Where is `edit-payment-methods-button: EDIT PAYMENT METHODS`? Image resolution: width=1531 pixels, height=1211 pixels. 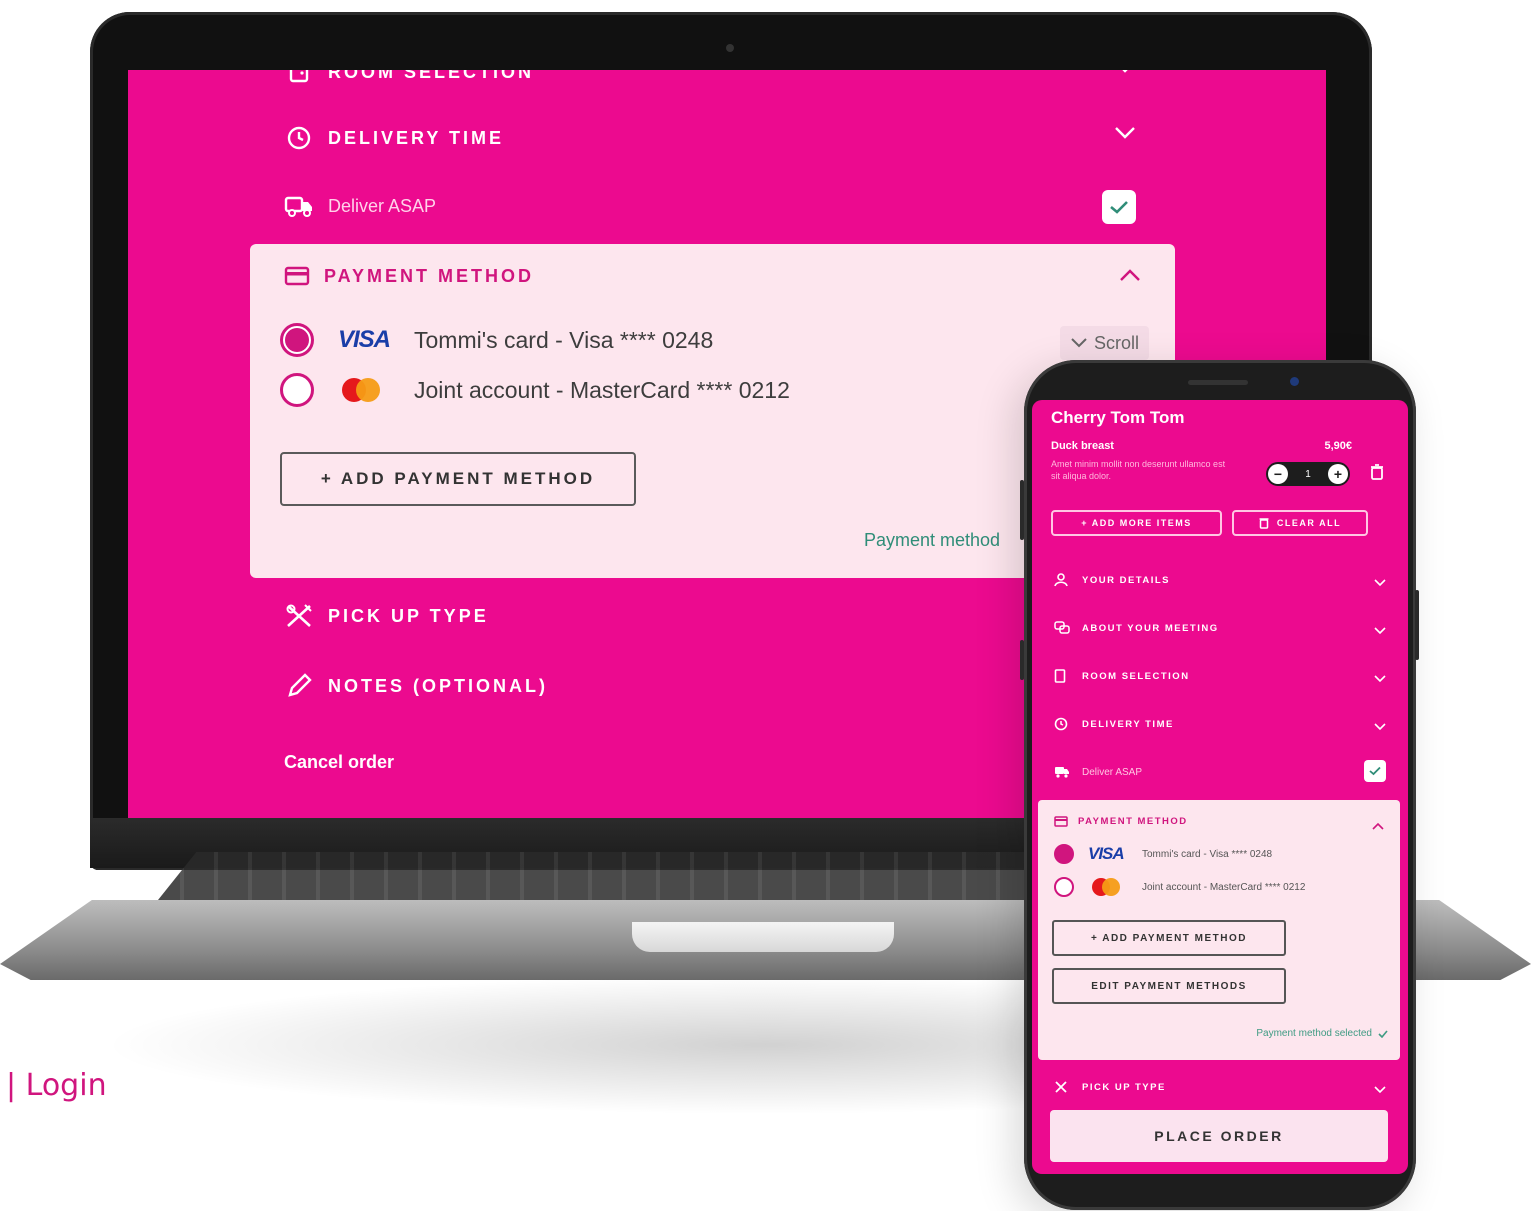 edit-payment-methods-button: EDIT PAYMENT METHODS is located at coordinates (1169, 986).